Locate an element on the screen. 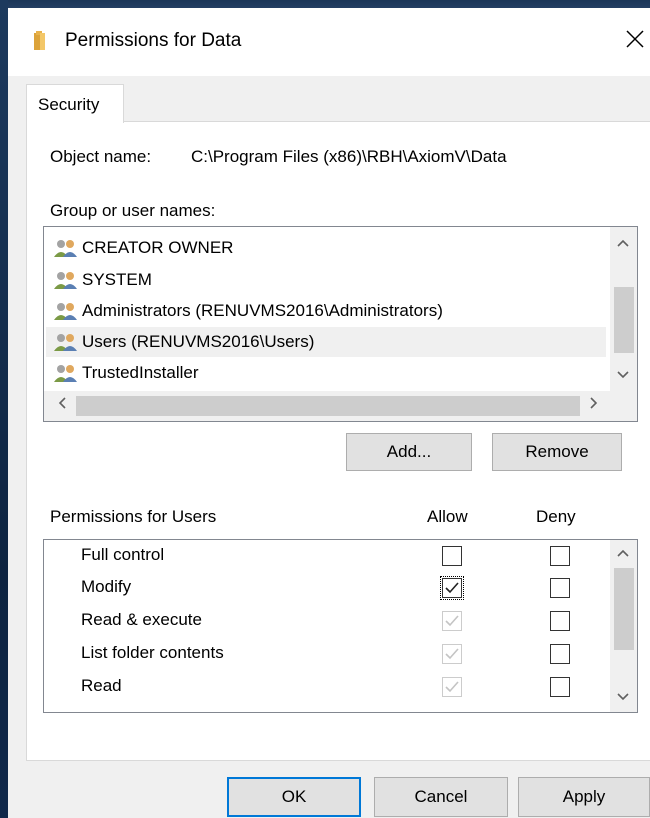  permission-name: Read is located at coordinates (101, 685).